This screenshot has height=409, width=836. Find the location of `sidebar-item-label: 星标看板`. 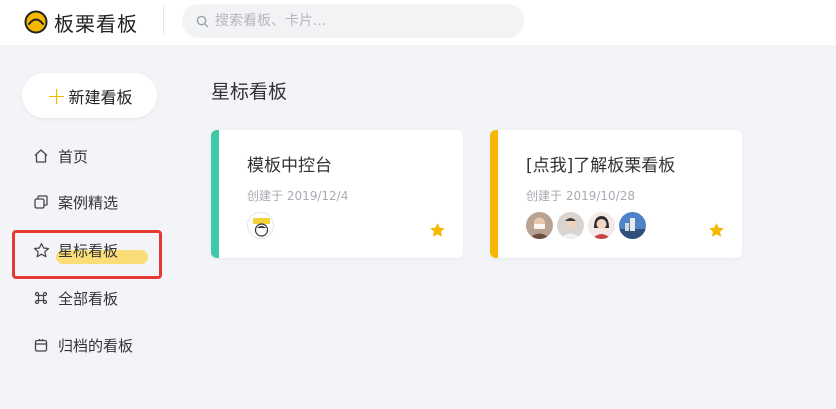

sidebar-item-label: 星标看板 is located at coordinates (88, 250).